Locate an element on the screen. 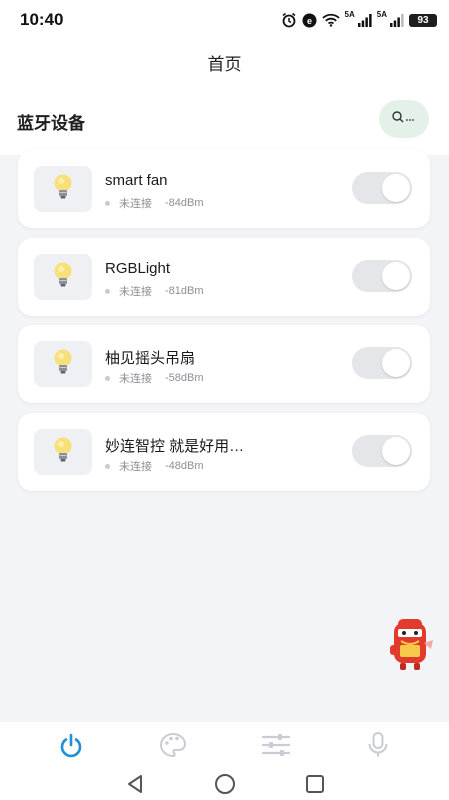 The image size is (449, 800). status-bar: 10:40 e 5A 5A 93 is located at coordinates (224, 20).